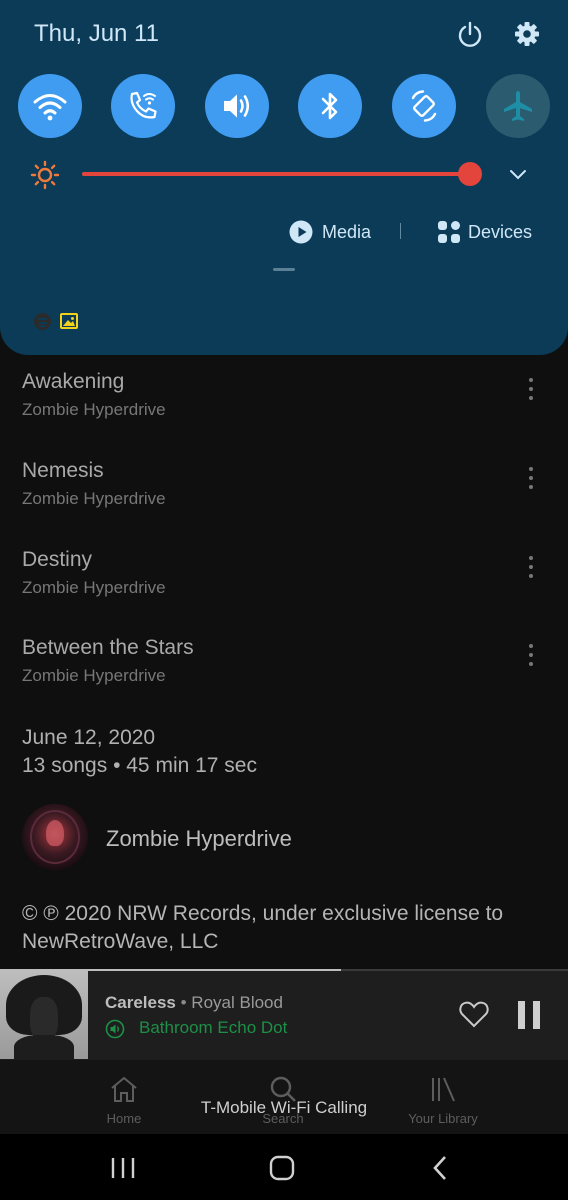 The width and height of the screenshot is (568, 1200). What do you see at coordinates (55, 837) in the screenshot?
I see `artist-avatar` at bounding box center [55, 837].